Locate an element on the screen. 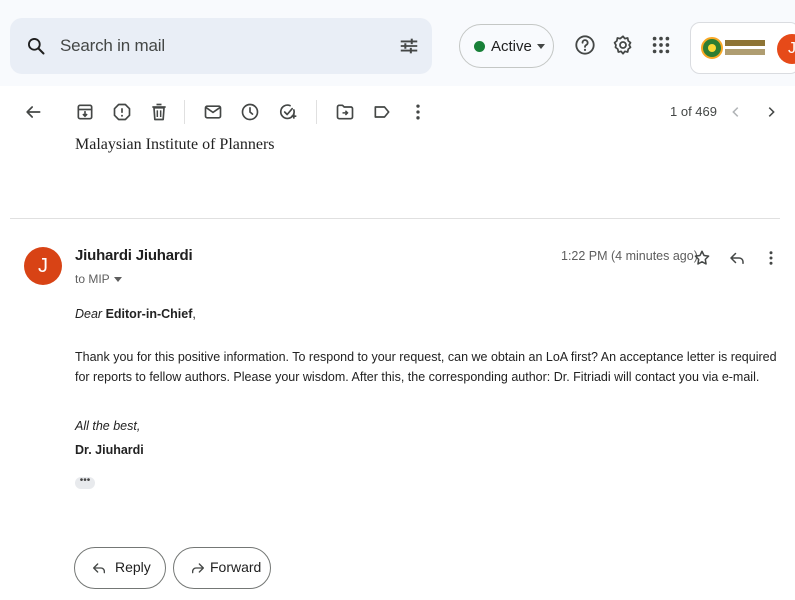  message-timestamp: 1:22 PM (4 minutes ago) is located at coordinates (629, 256).